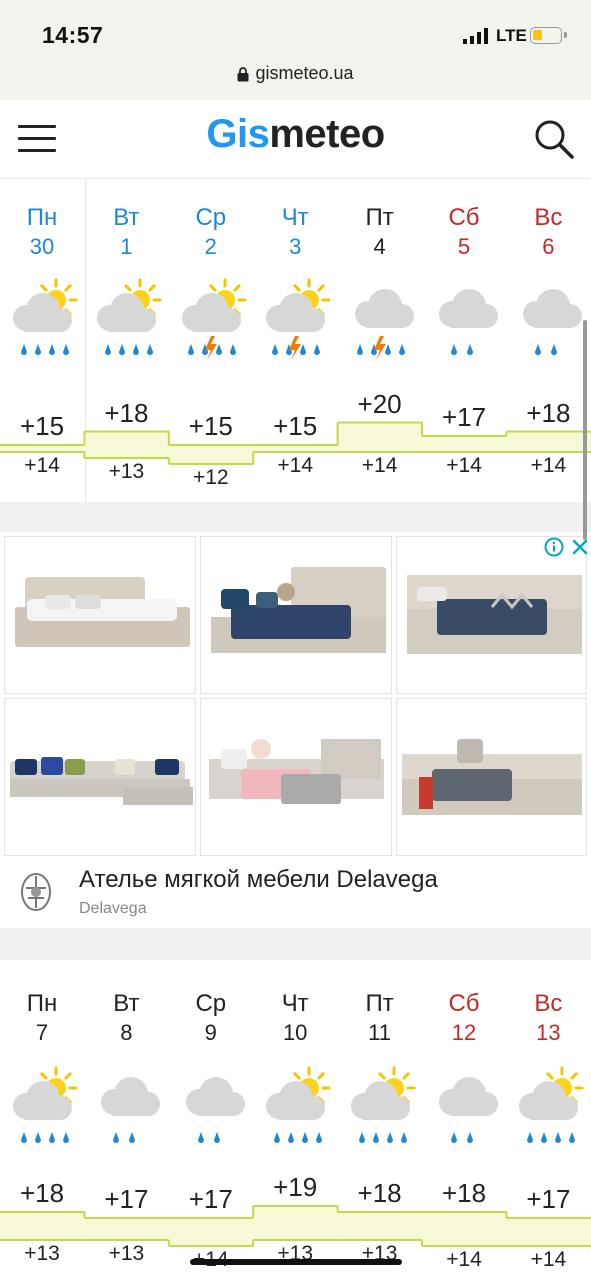  What do you see at coordinates (548, 1032) in the screenshot?
I see `day-number: 13` at bounding box center [548, 1032].